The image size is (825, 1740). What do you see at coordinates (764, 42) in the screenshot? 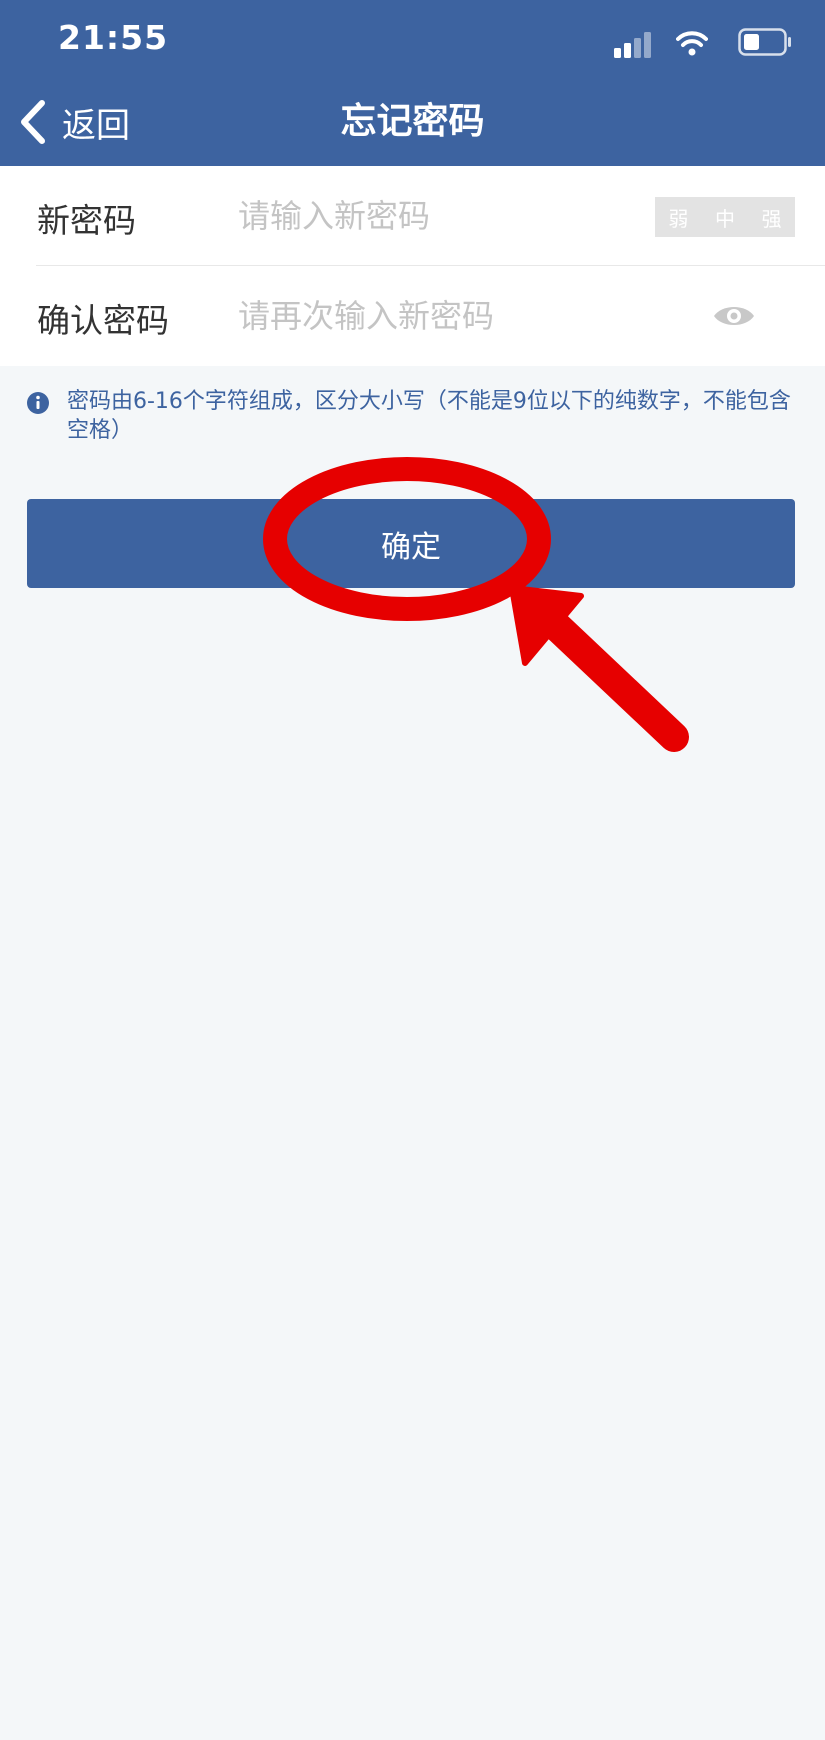
I see `battery-icon` at bounding box center [764, 42].